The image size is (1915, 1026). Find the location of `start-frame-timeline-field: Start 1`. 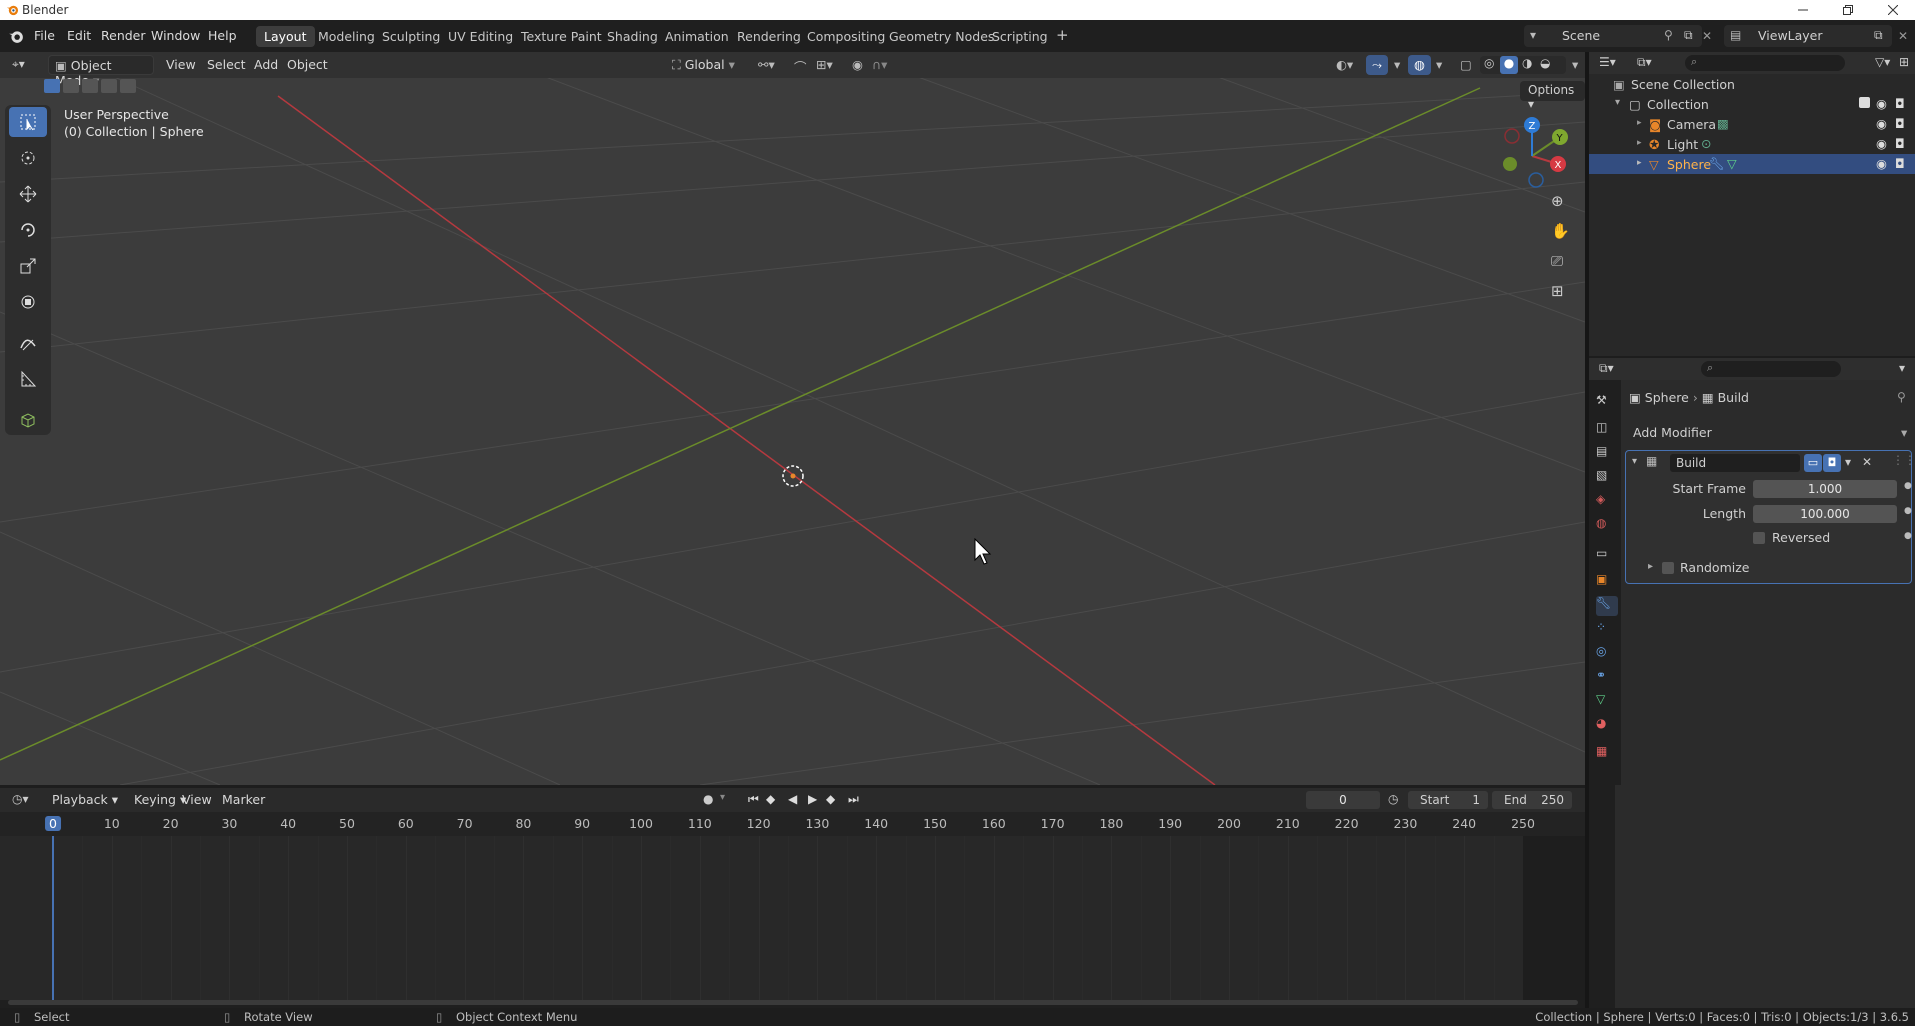

start-frame-timeline-field: Start 1 is located at coordinates (1448, 800).